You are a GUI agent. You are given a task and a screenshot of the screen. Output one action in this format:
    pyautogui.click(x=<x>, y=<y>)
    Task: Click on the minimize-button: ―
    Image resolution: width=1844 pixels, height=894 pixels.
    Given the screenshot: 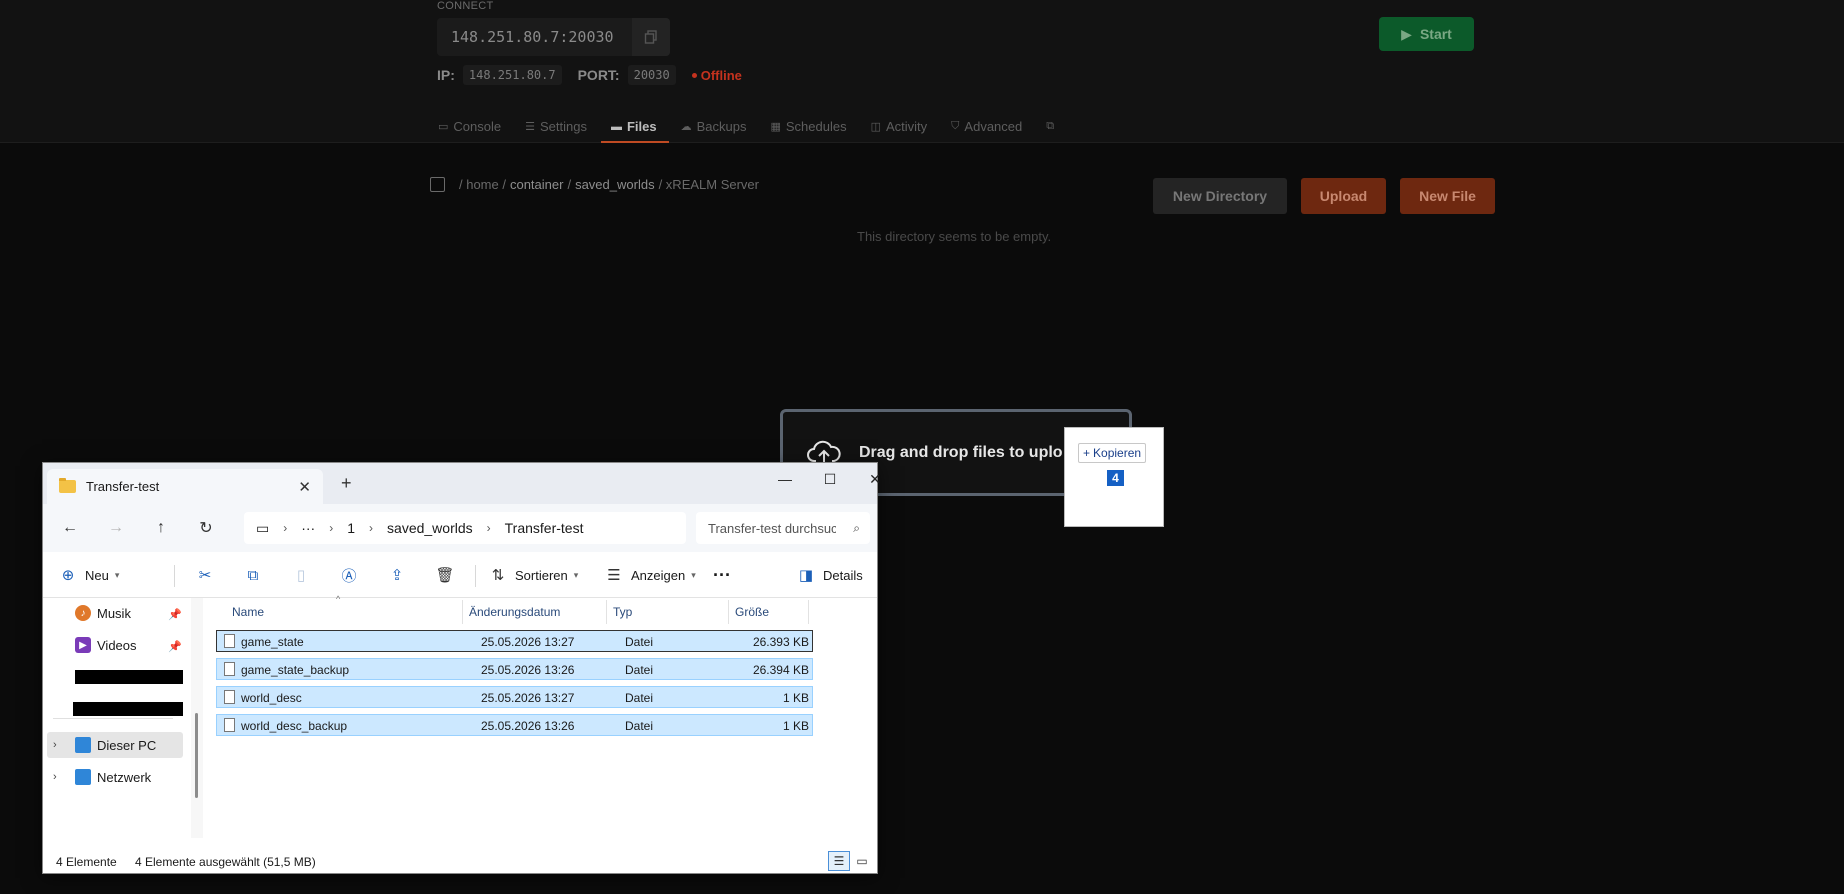 What is the action you would take?
    pyautogui.click(x=785, y=479)
    